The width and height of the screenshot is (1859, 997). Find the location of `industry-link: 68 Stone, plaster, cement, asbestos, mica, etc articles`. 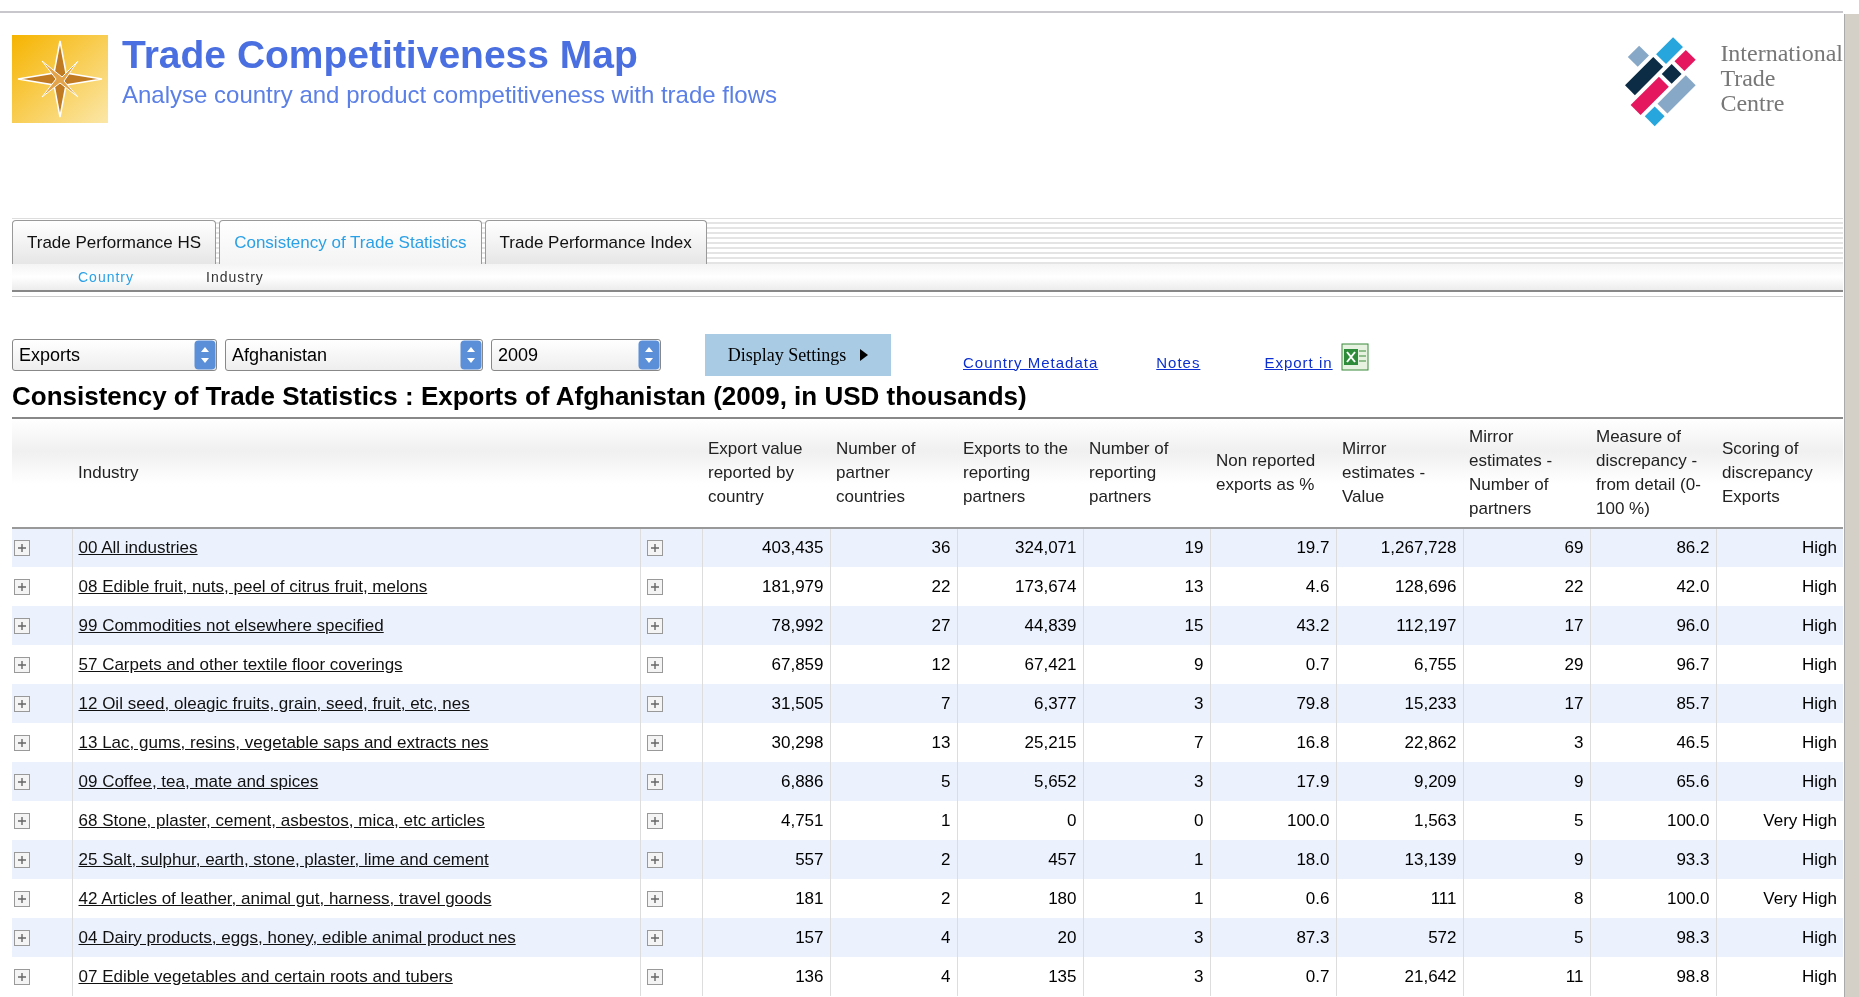

industry-link: 68 Stone, plaster, cement, asbestos, mica, etc articles is located at coordinates (281, 820).